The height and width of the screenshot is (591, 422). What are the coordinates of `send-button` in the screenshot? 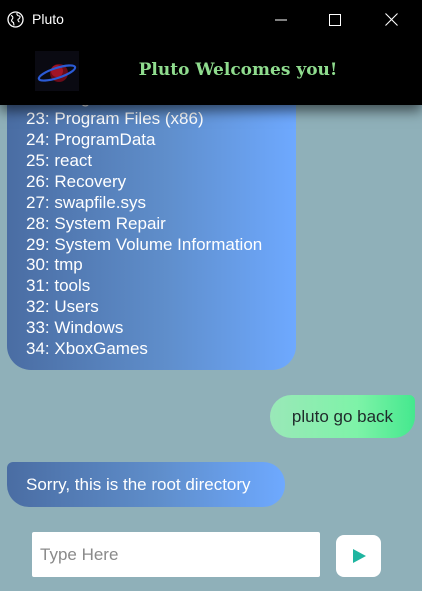 It's located at (358, 556).